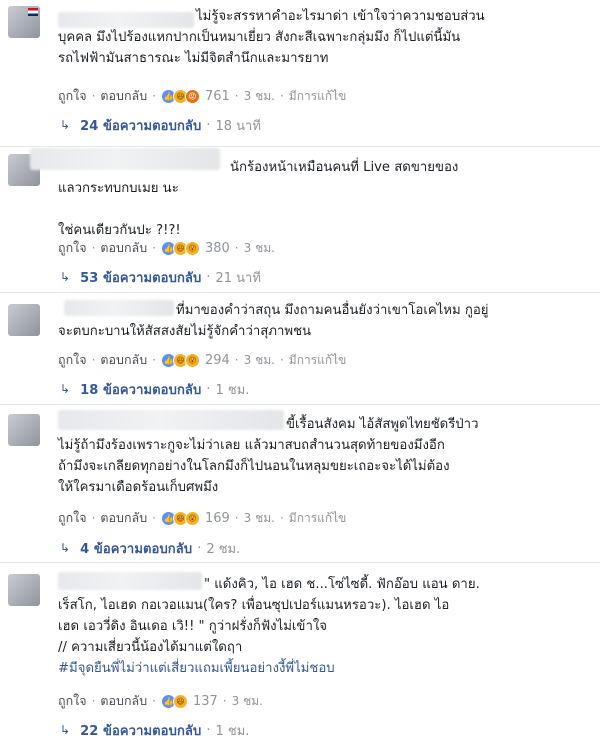 The height and width of the screenshot is (747, 600). I want to click on reply-count: 24 ข้อความตอบกลับ, so click(140, 125).